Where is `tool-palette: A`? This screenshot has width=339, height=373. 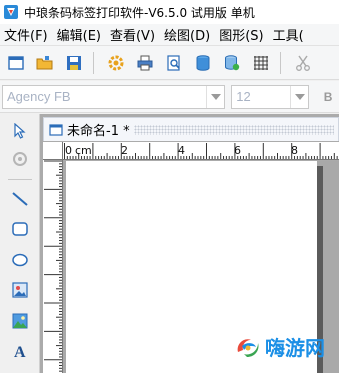 tool-palette: A is located at coordinates (20, 243).